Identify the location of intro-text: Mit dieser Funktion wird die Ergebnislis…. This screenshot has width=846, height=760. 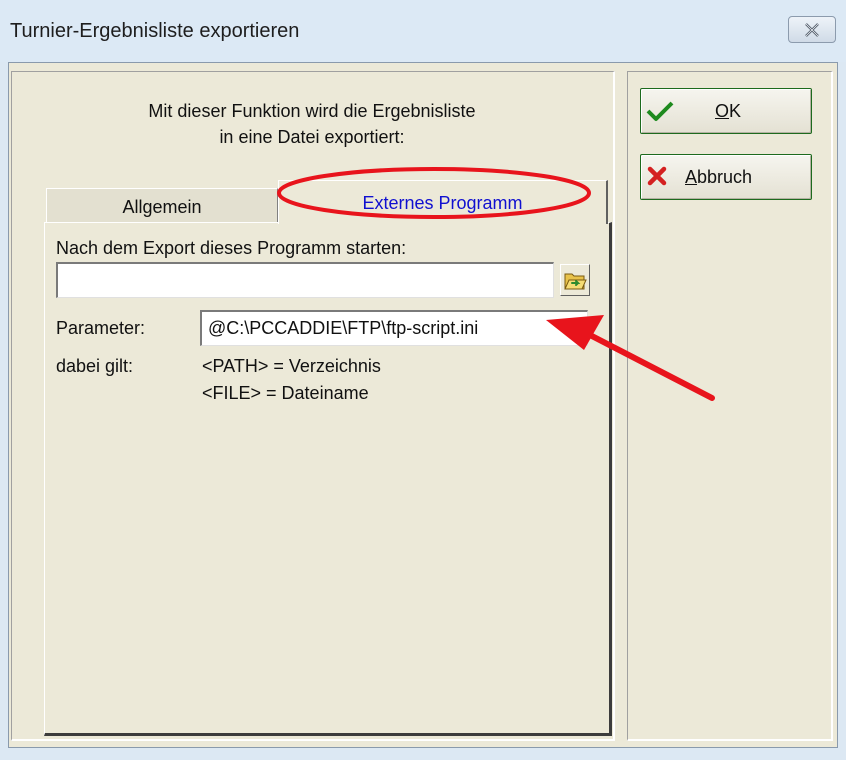
(312, 124).